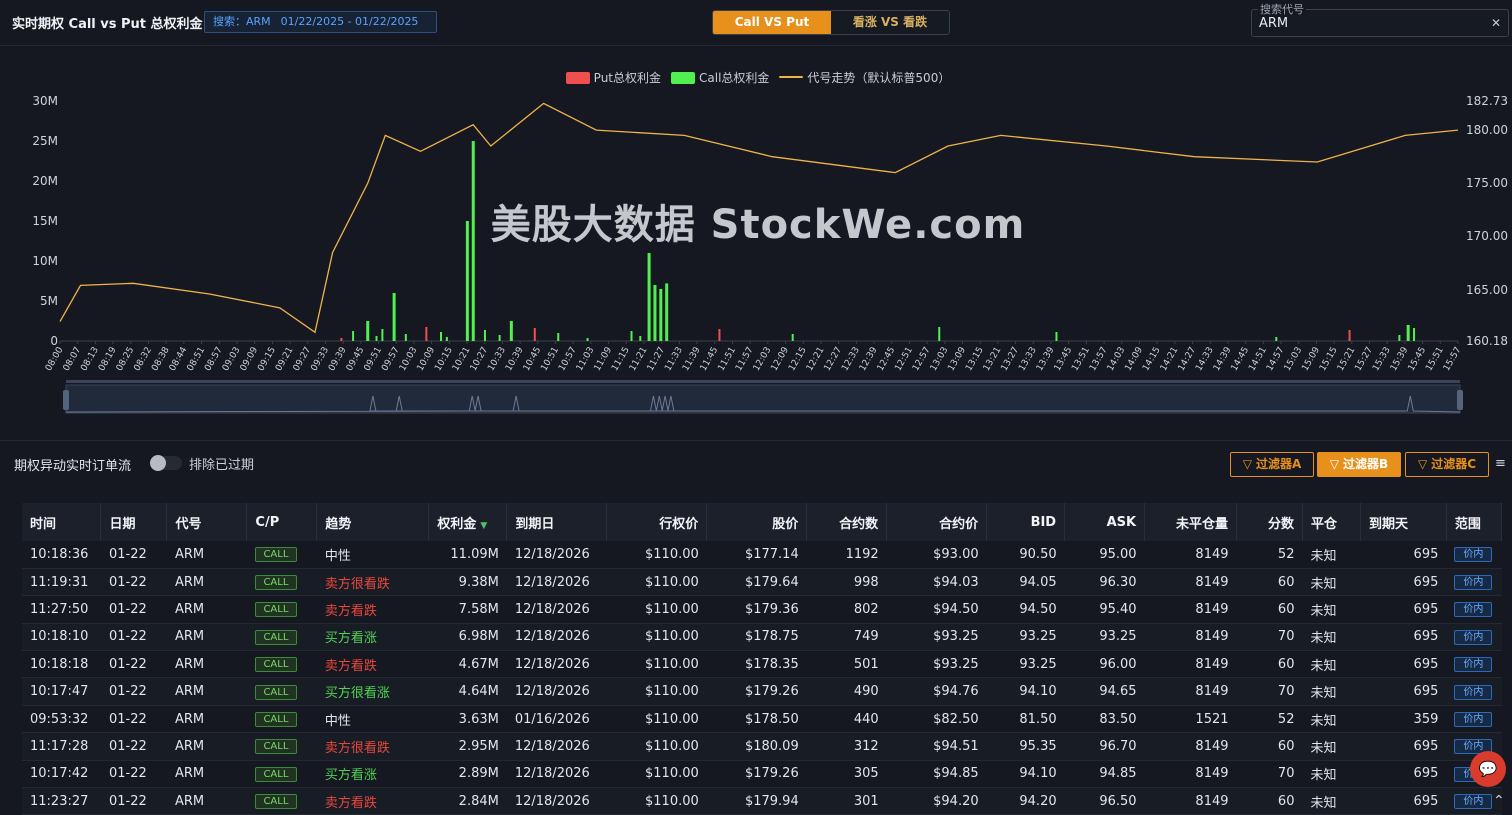 The width and height of the screenshot is (1512, 815). What do you see at coordinates (1104, 774) in the screenshot?
I see `table-cell: 94.85` at bounding box center [1104, 774].